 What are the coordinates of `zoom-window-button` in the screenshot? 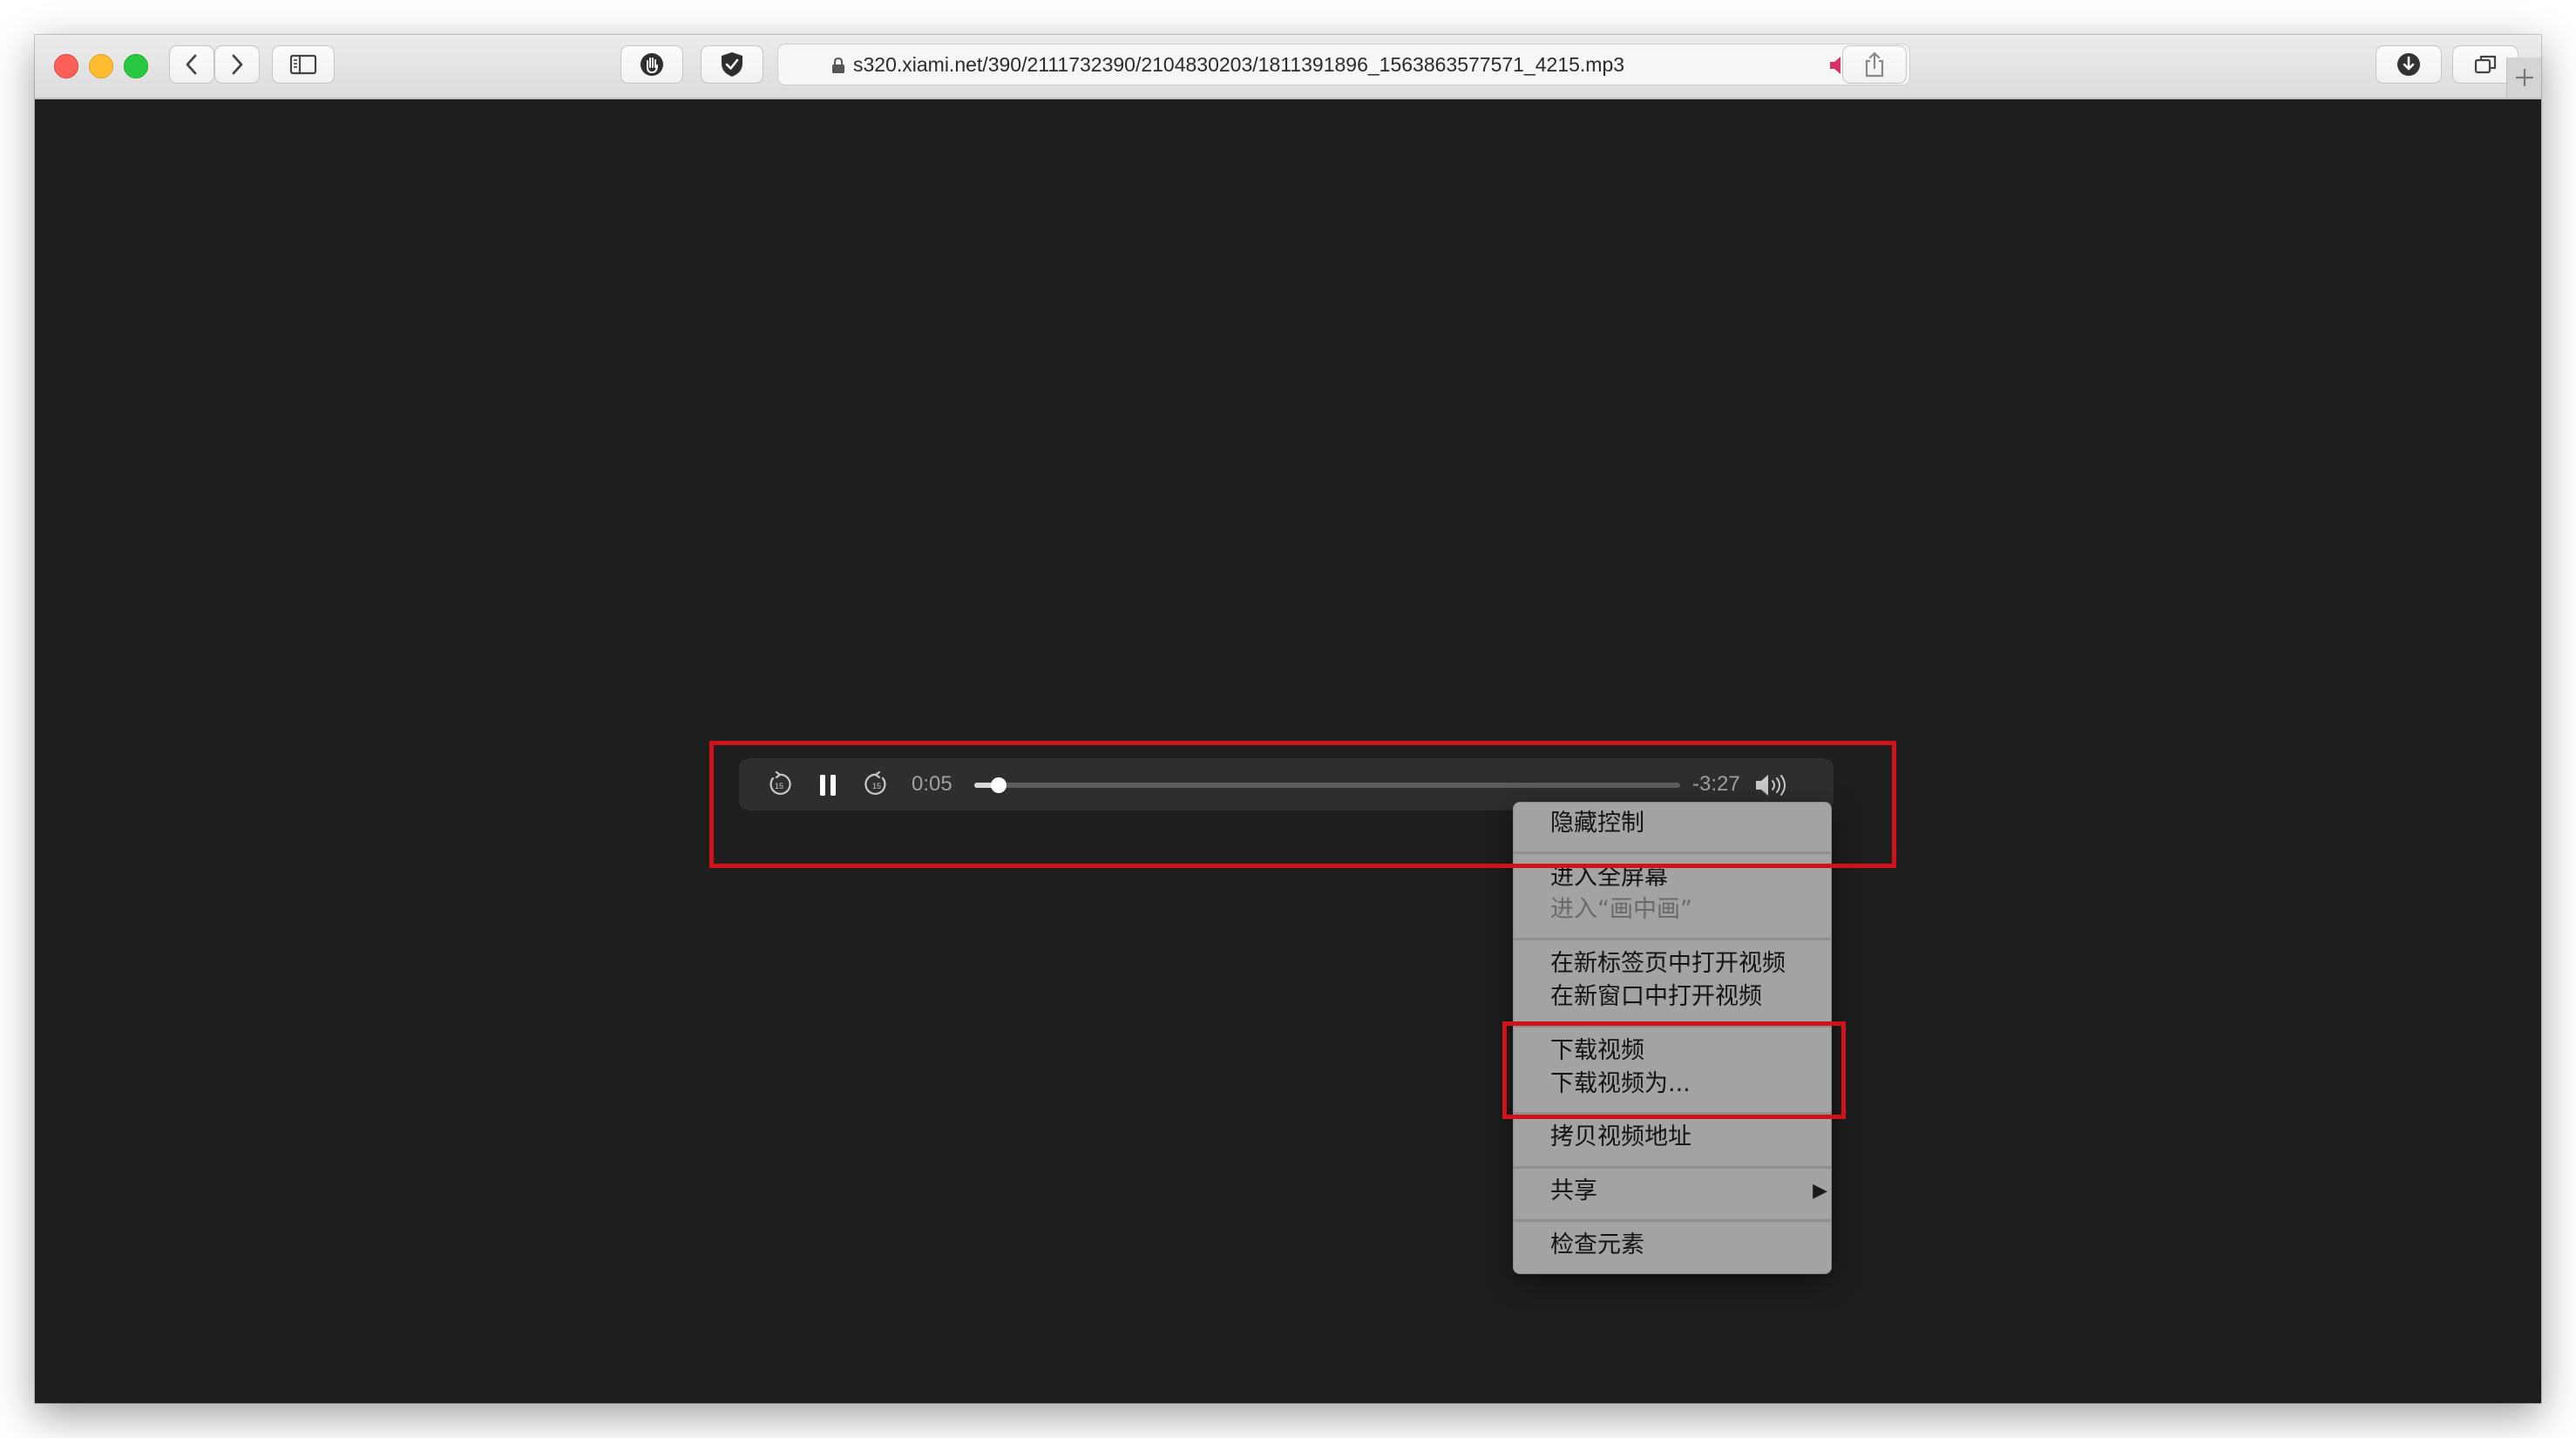 It's located at (136, 66).